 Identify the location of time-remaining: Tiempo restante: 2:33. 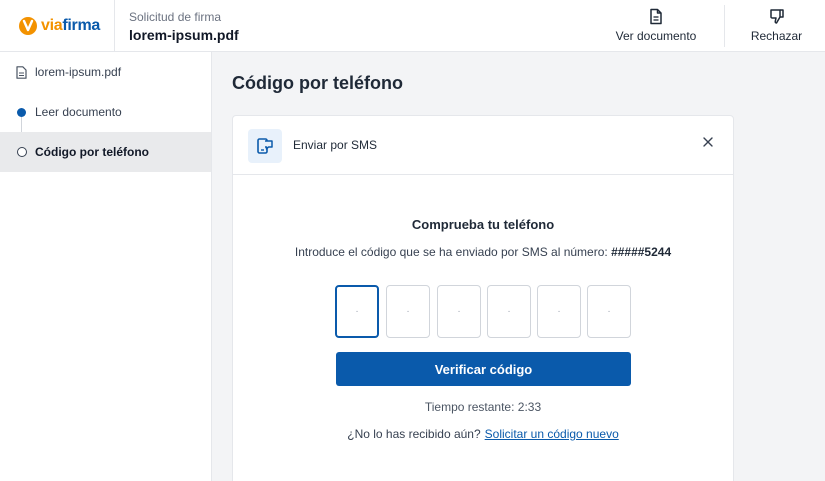
(483, 407).